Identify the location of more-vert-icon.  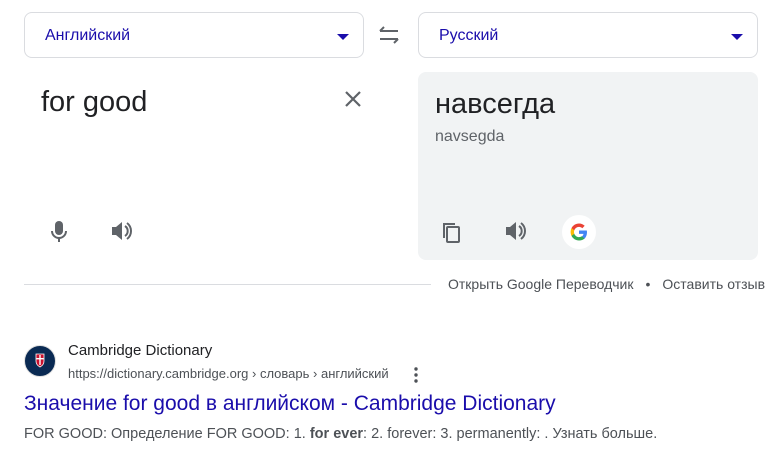
(416, 375).